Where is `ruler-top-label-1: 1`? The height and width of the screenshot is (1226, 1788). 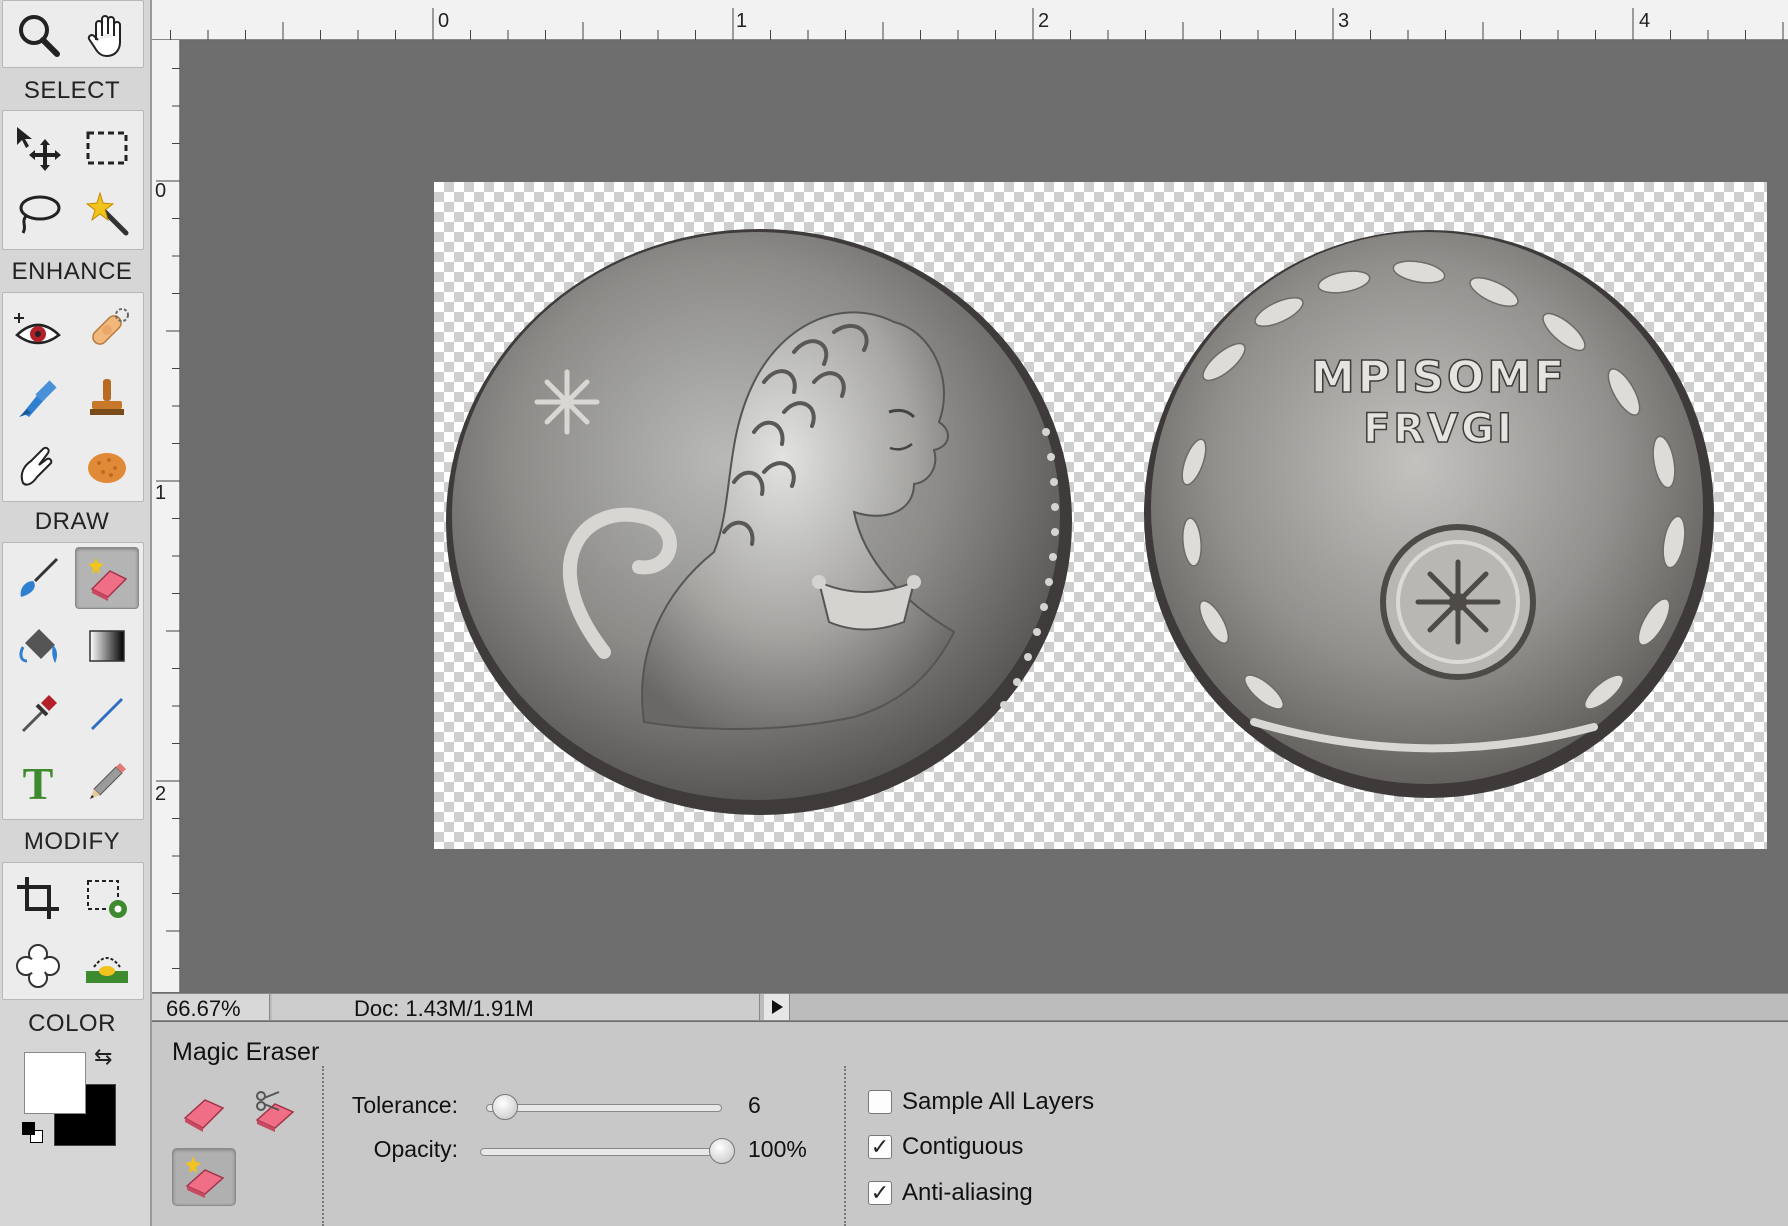 ruler-top-label-1: 1 is located at coordinates (742, 21).